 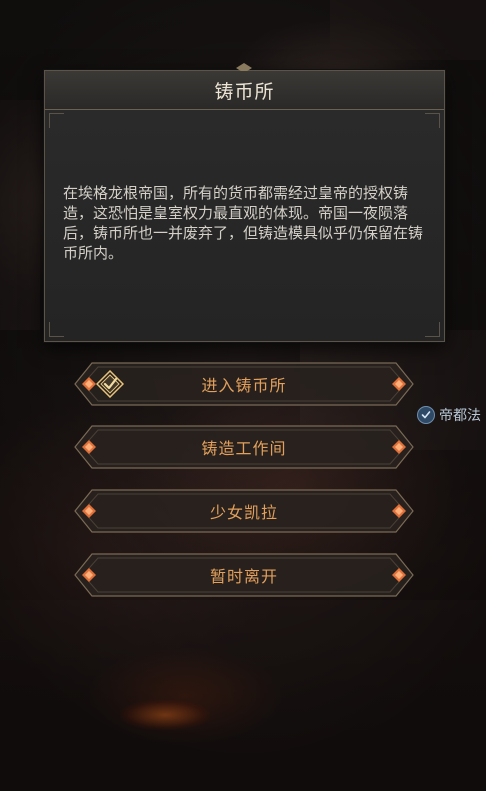 I want to click on choice-label: 进入铸币所, so click(x=244, y=385).